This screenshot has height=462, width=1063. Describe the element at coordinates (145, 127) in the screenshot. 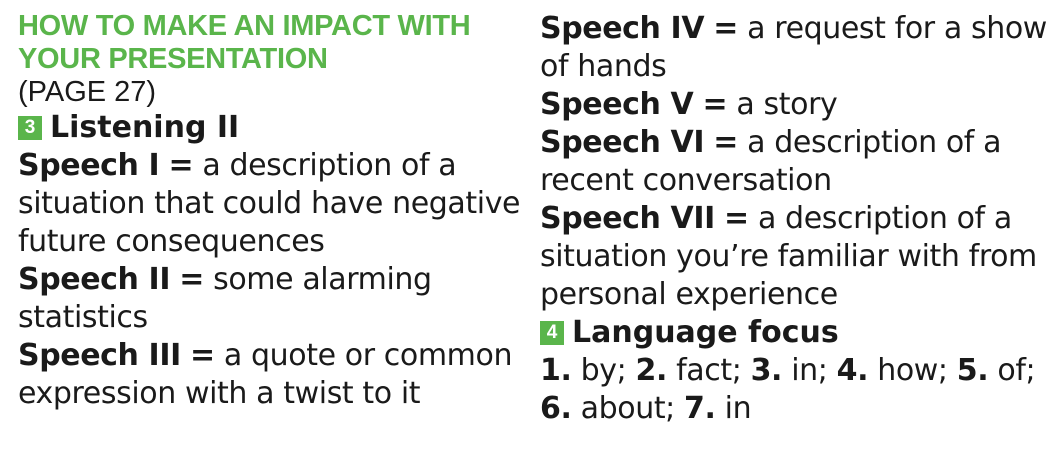

I see `section-title-text: Listening II` at that location.